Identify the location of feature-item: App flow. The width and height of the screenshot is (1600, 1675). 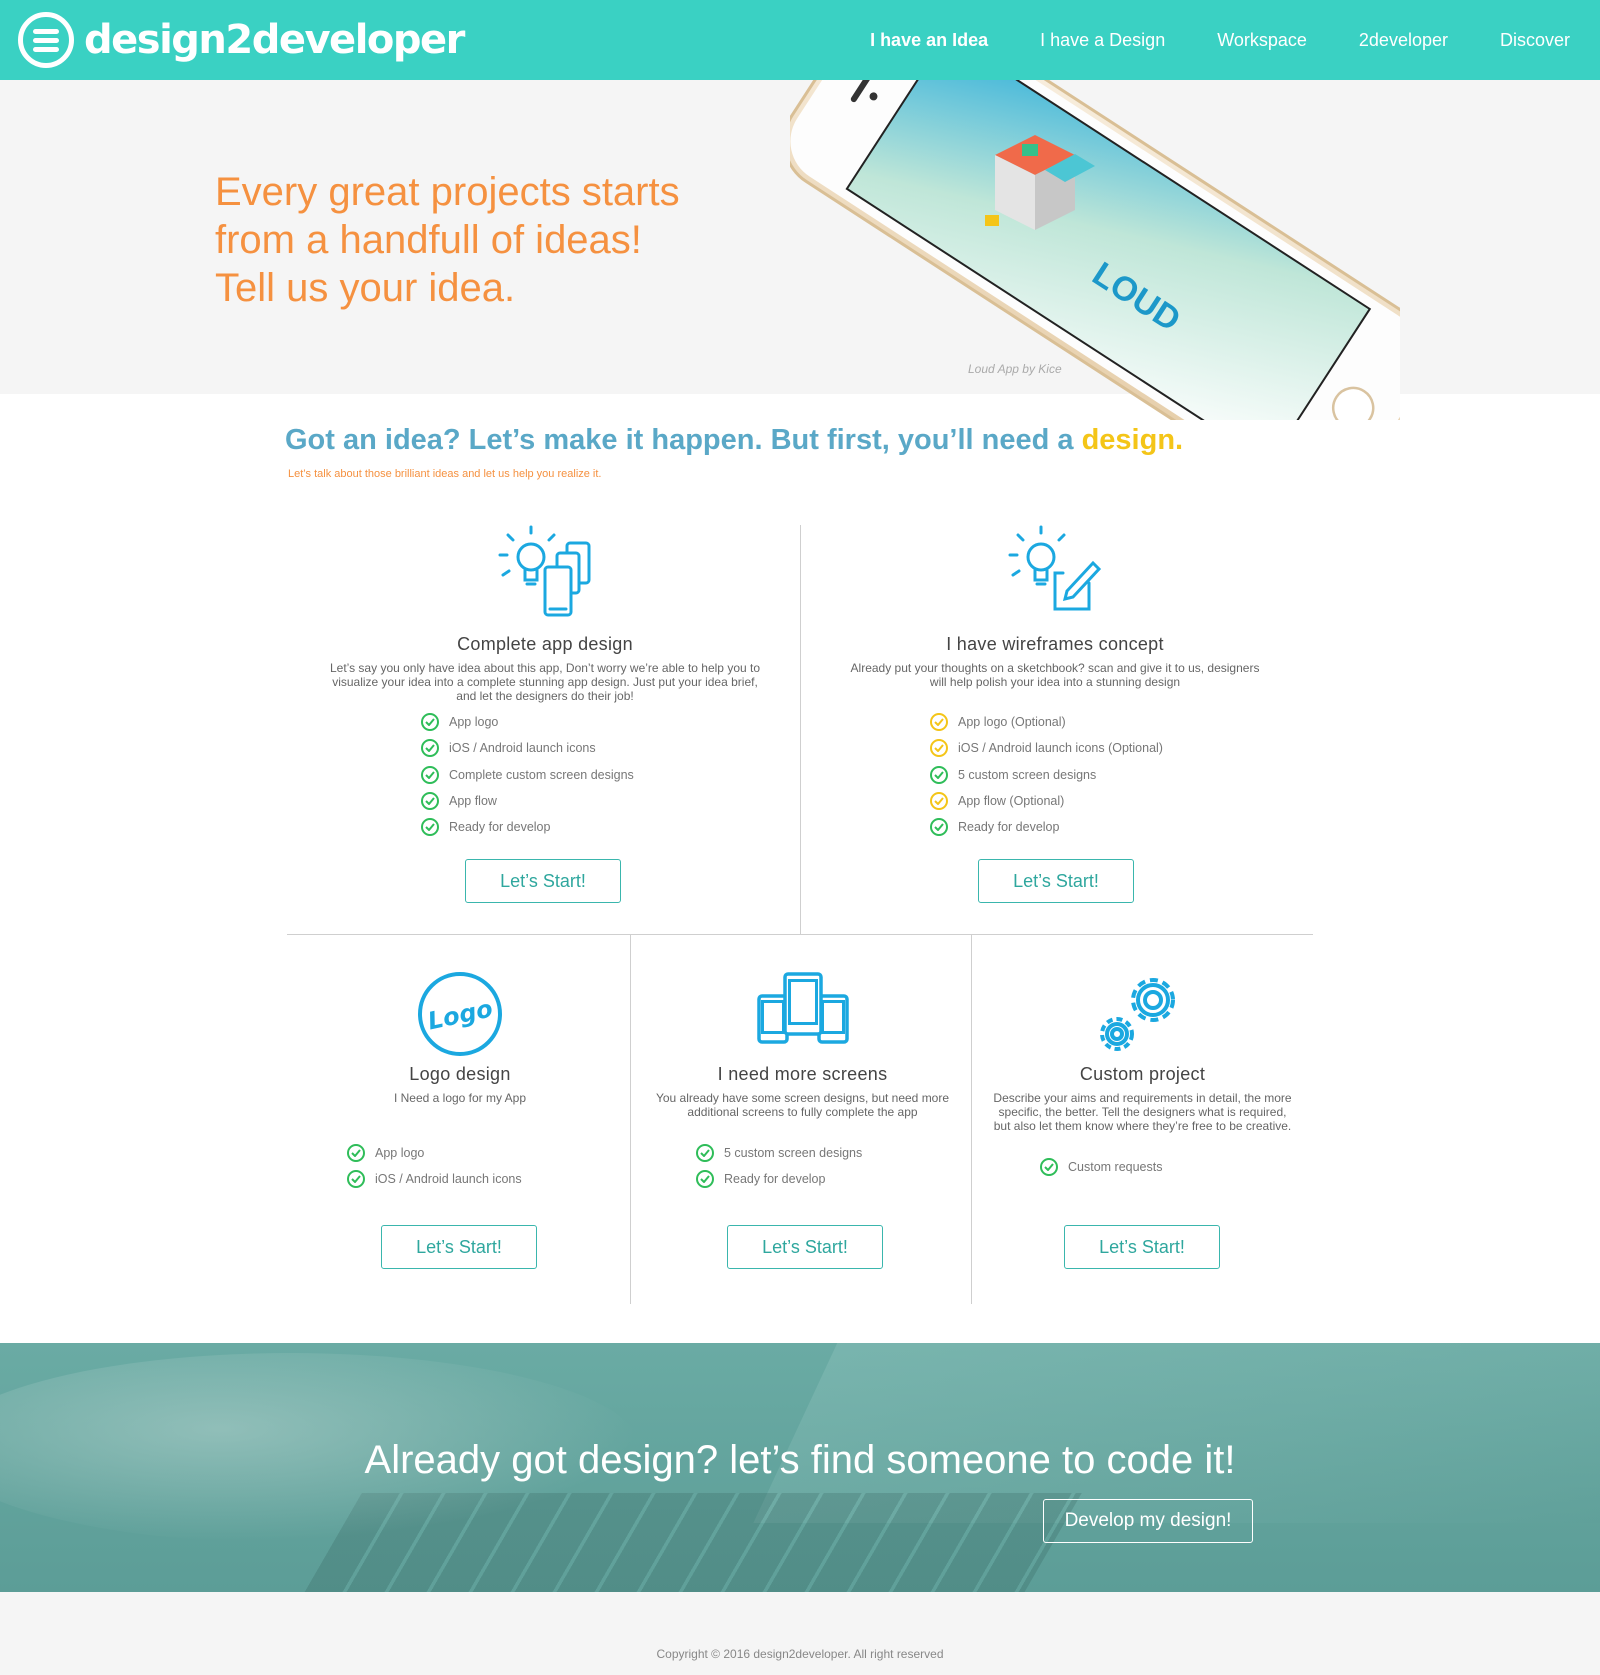
(531, 801).